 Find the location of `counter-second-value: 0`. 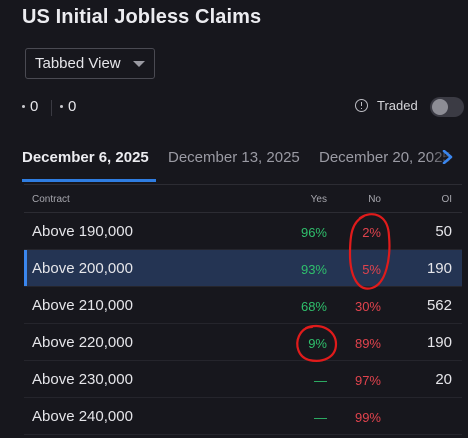

counter-second-value: 0 is located at coordinates (72, 106).